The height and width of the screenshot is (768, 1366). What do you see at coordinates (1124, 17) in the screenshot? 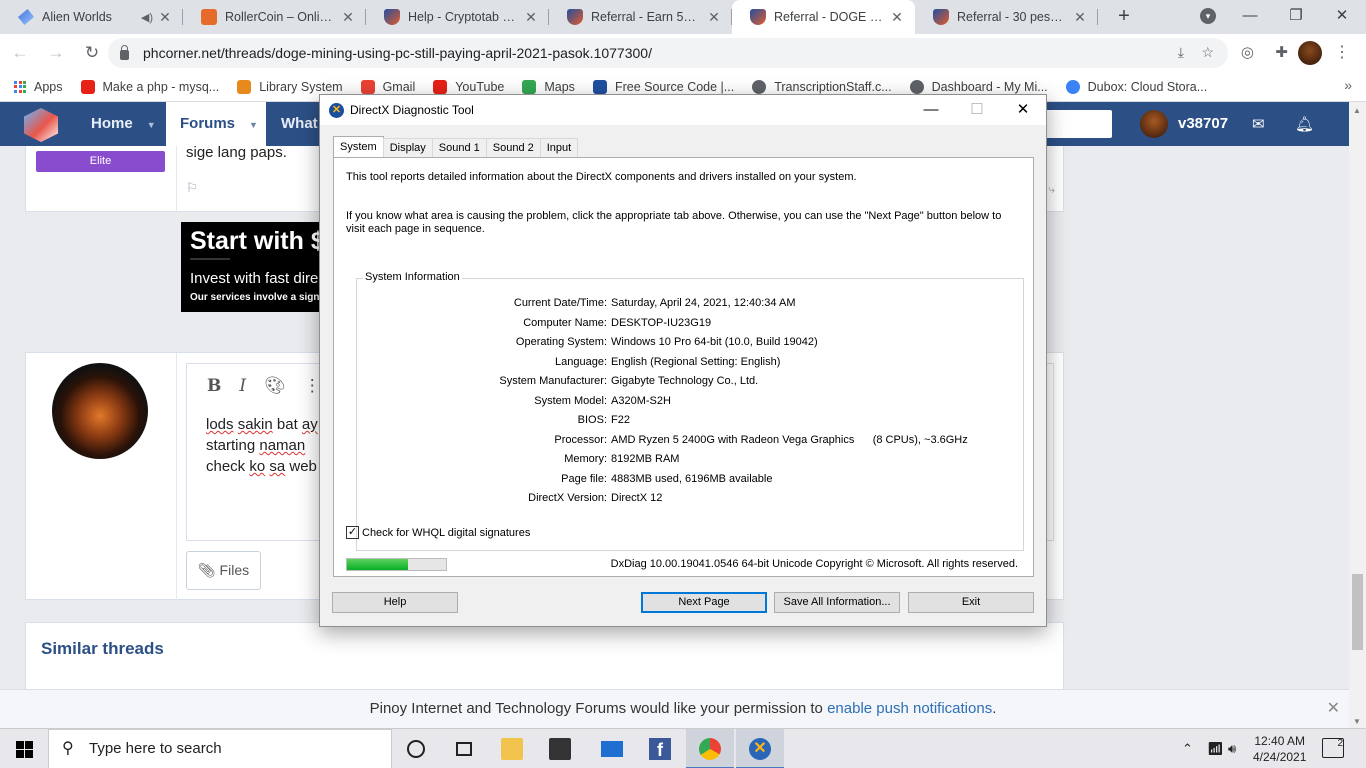
I see `new-tab-button: +` at bounding box center [1124, 17].